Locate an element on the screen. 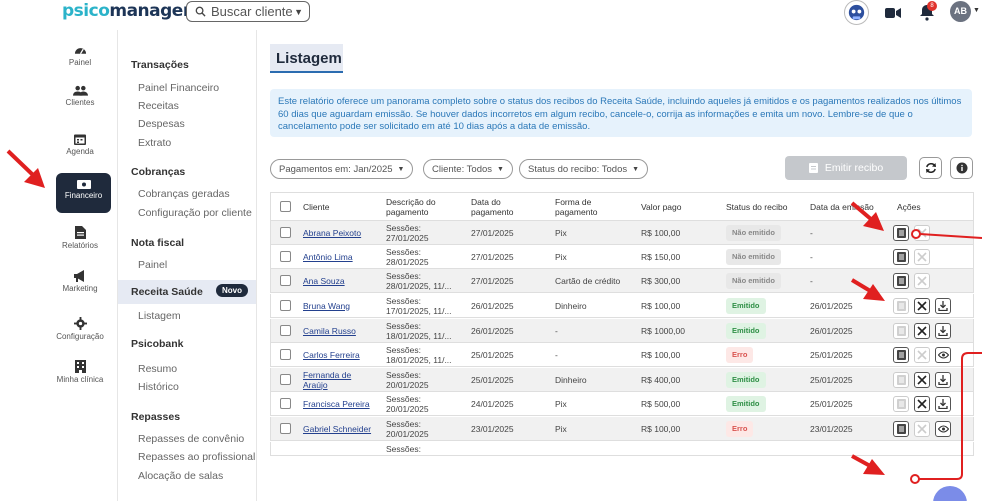  app-logo: psicomanager is located at coordinates (126, 11).